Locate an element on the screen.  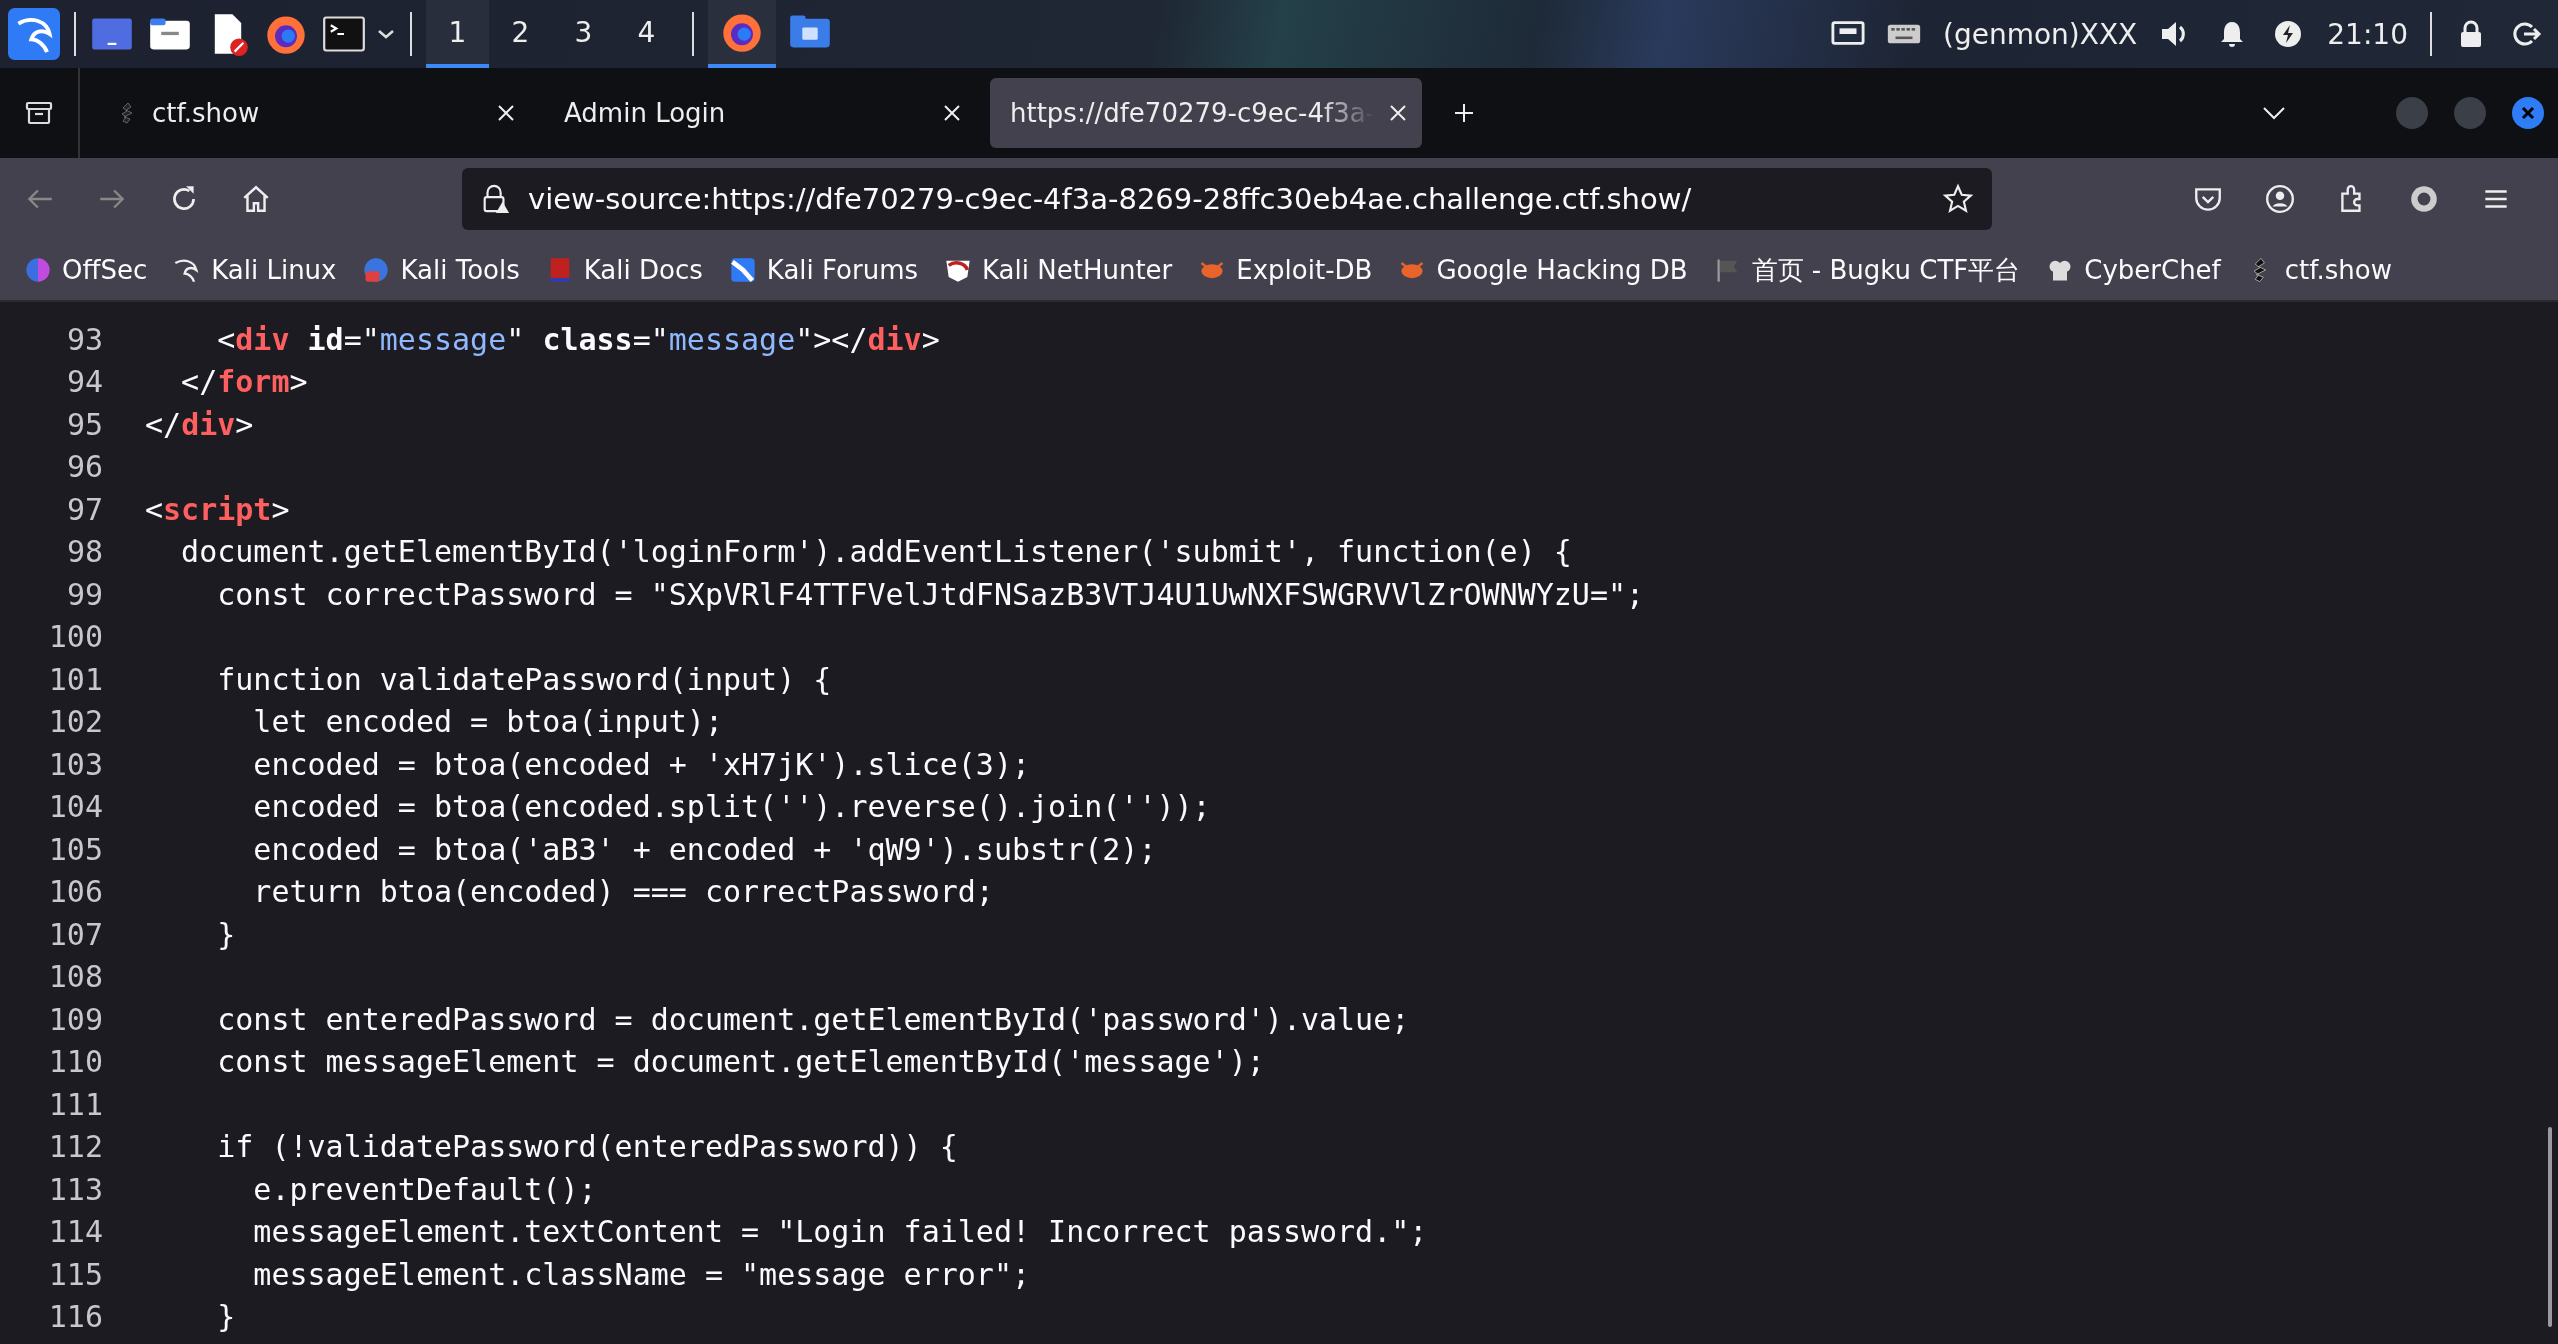
line-number: 96 is located at coordinates (84, 467).